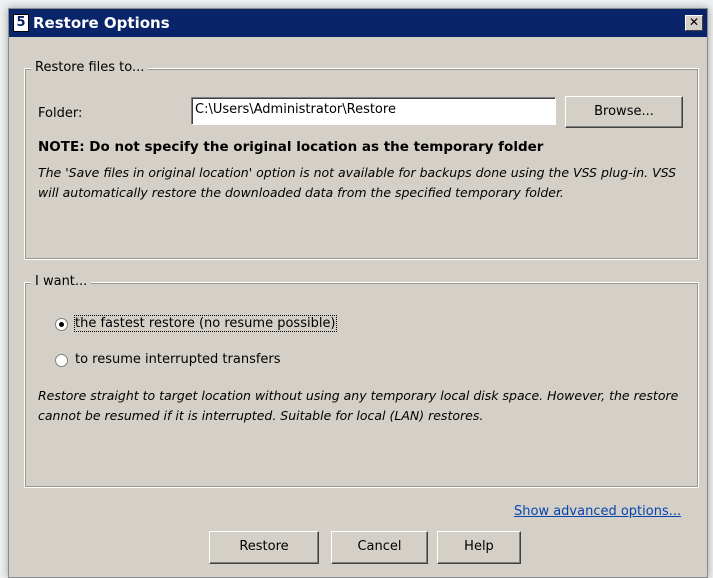 The height and width of the screenshot is (578, 713). Describe the element at coordinates (358, 23) in the screenshot. I see `title-bar: 5 Restore Options ✕` at that location.